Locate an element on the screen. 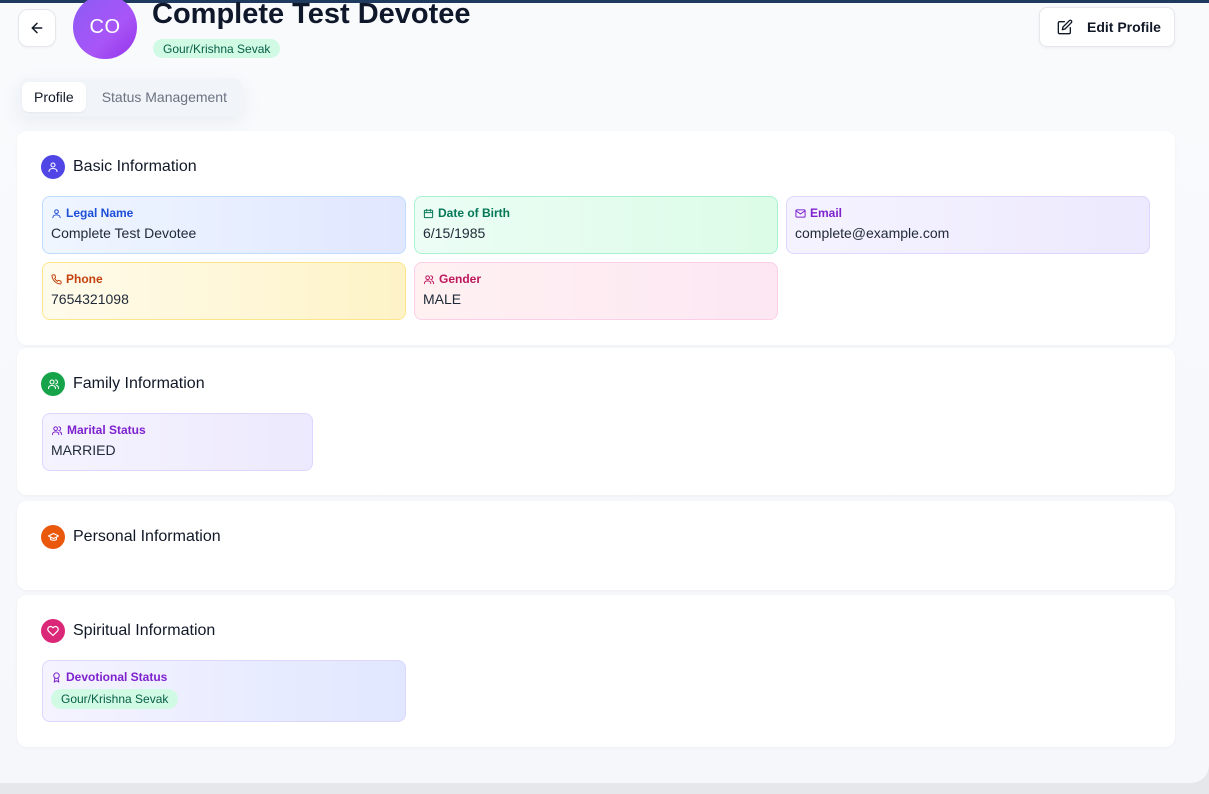  gender-field: Gender MALE is located at coordinates (596, 291).